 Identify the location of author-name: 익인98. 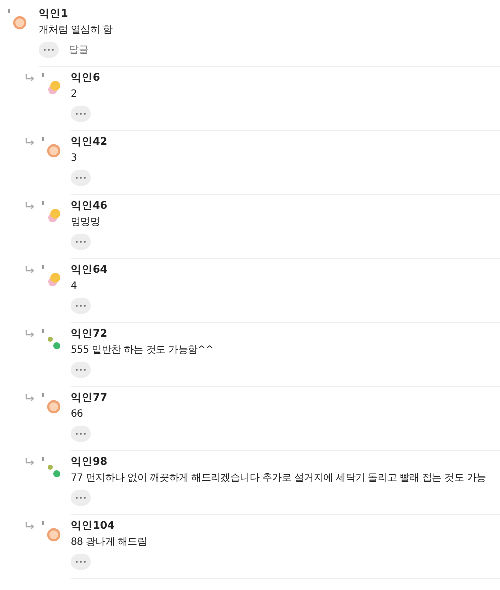
(90, 462).